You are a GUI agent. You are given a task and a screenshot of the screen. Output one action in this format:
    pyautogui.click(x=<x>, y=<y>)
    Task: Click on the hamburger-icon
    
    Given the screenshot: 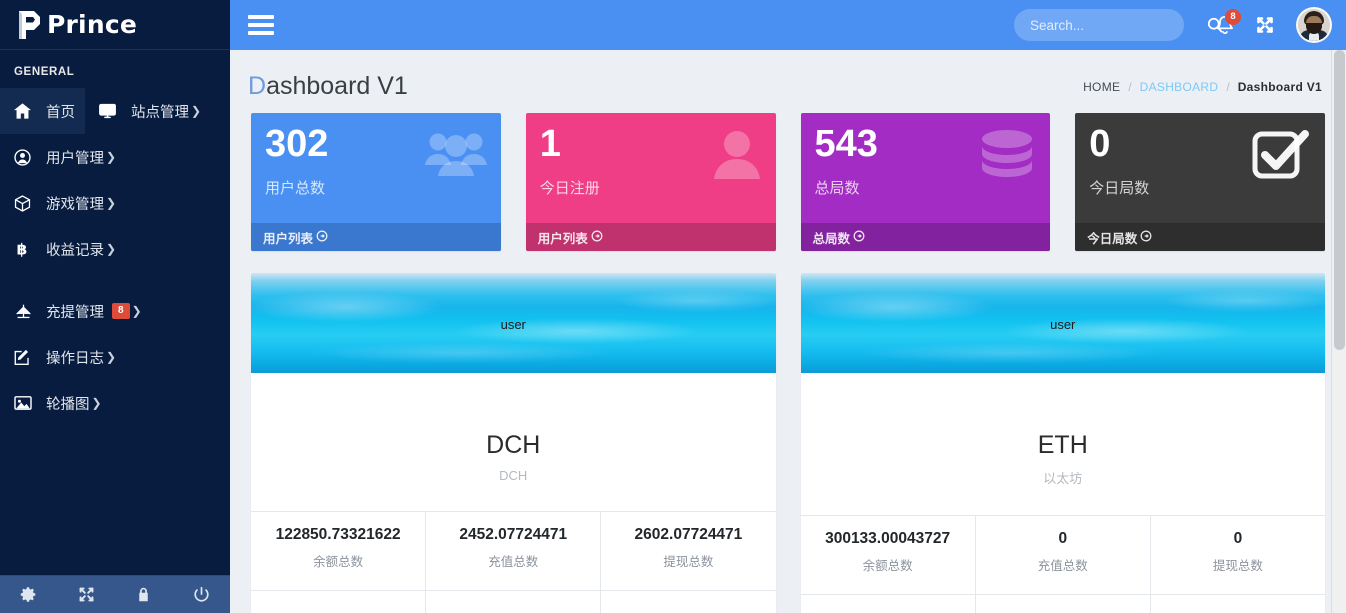 What is the action you would take?
    pyautogui.click(x=261, y=25)
    